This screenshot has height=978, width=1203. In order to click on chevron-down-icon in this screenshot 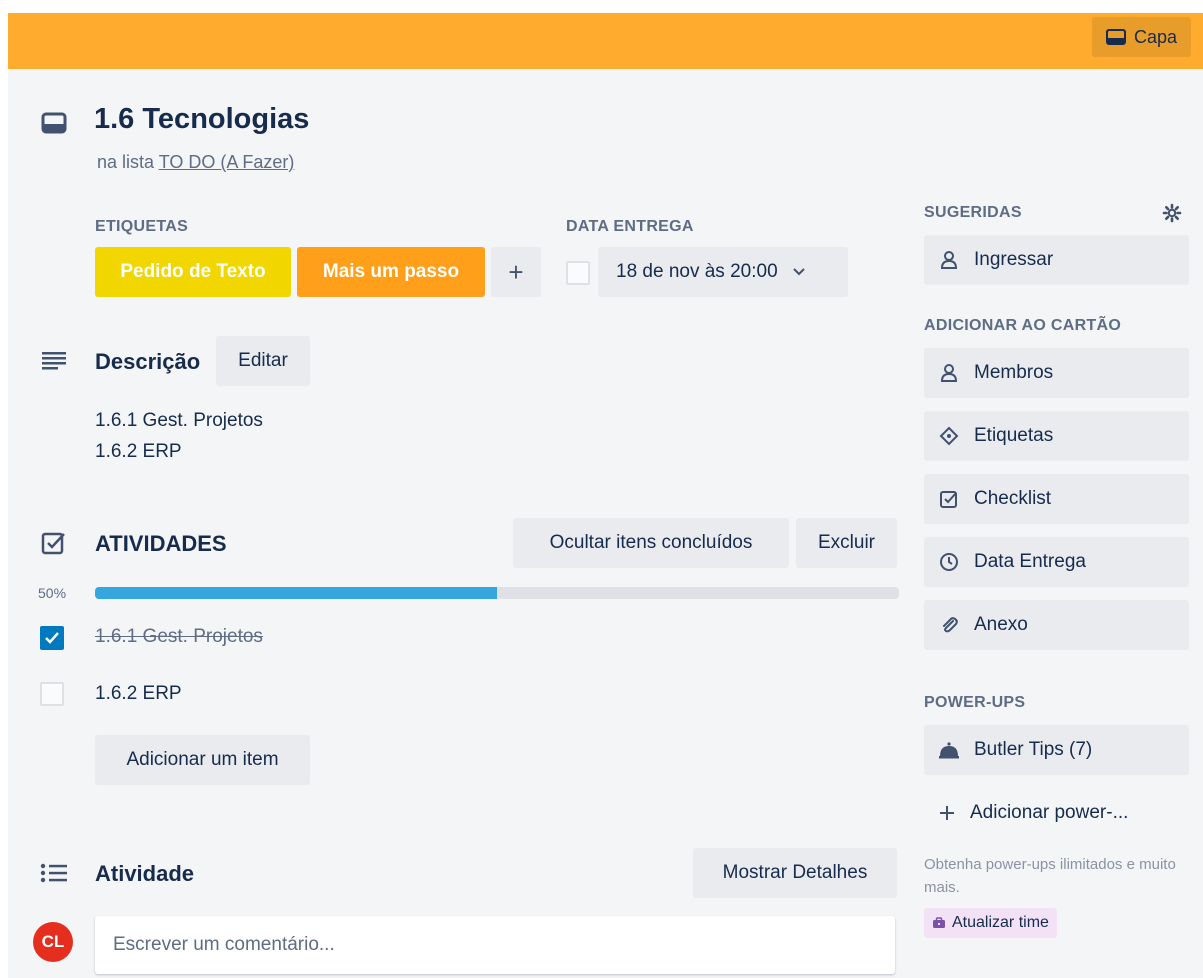, I will do `click(799, 272)`.